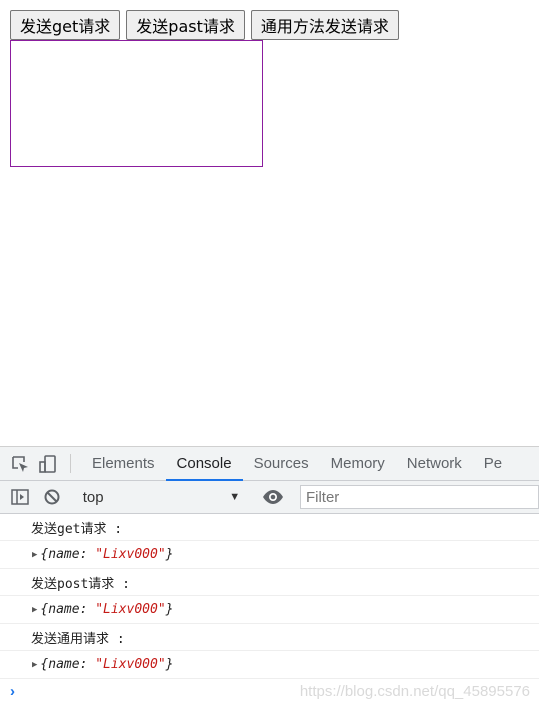 The width and height of the screenshot is (539, 707). I want to click on page-button-group: 发送get请求 发送past请求 通用方法发送请求, so click(204, 25).